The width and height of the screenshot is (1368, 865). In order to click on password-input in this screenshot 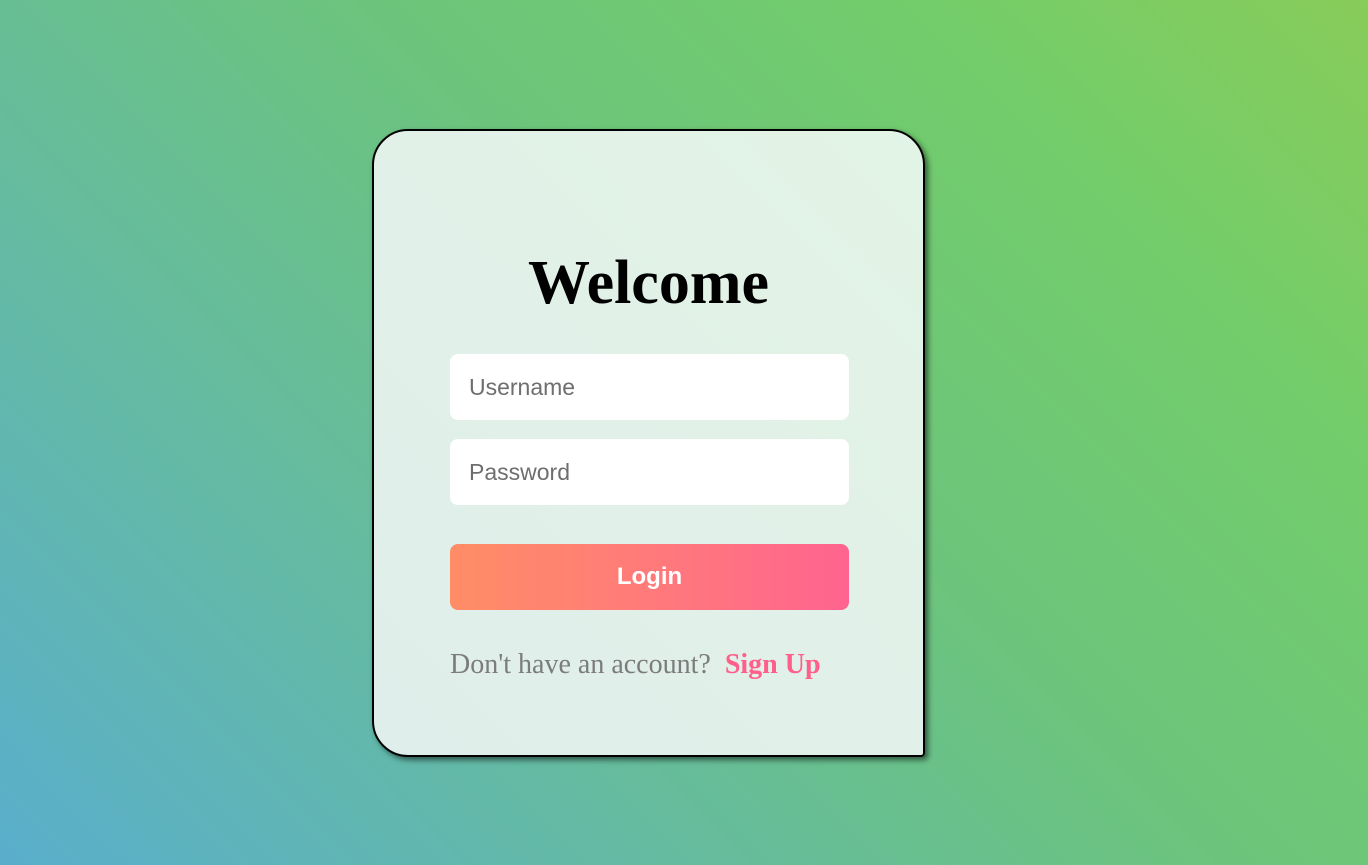, I will do `click(649, 472)`.